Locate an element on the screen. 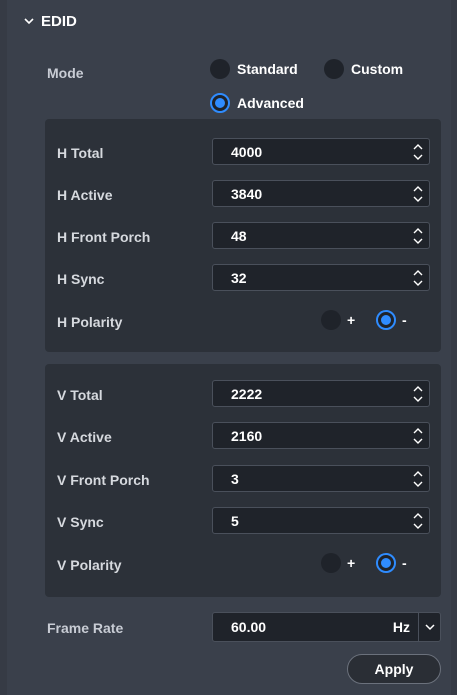 Image resolution: width=457 pixels, height=695 pixels. radio-label: Advanced is located at coordinates (270, 103).